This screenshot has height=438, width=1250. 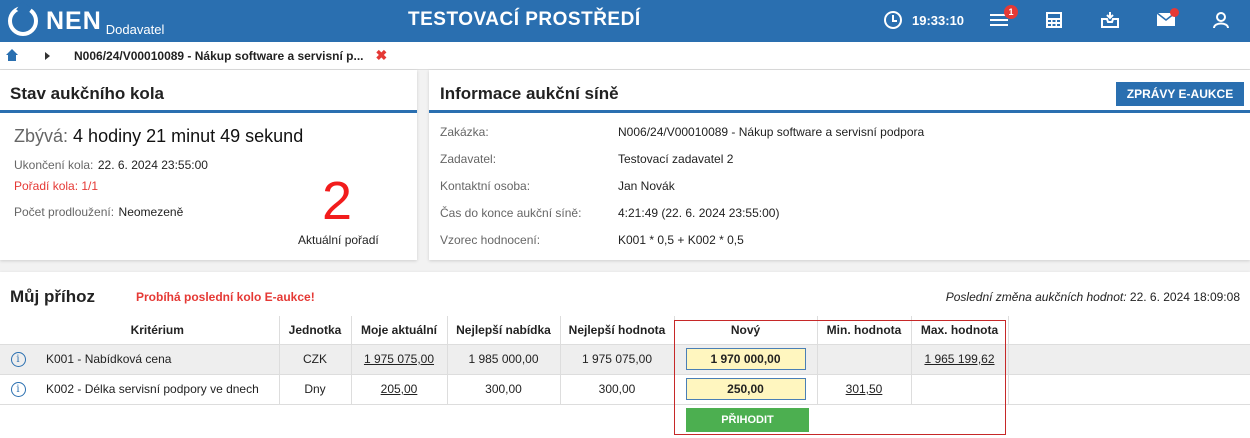 What do you see at coordinates (23, 21) in the screenshot?
I see `logo-icon` at bounding box center [23, 21].